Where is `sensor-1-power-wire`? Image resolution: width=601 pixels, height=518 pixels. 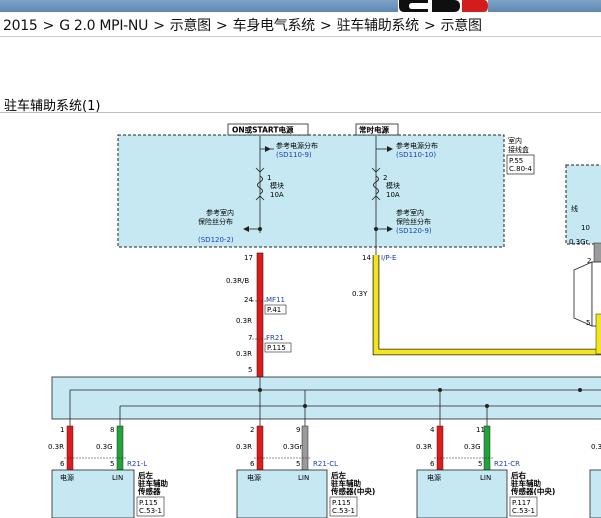
sensor-1-power-wire is located at coordinates (70, 448).